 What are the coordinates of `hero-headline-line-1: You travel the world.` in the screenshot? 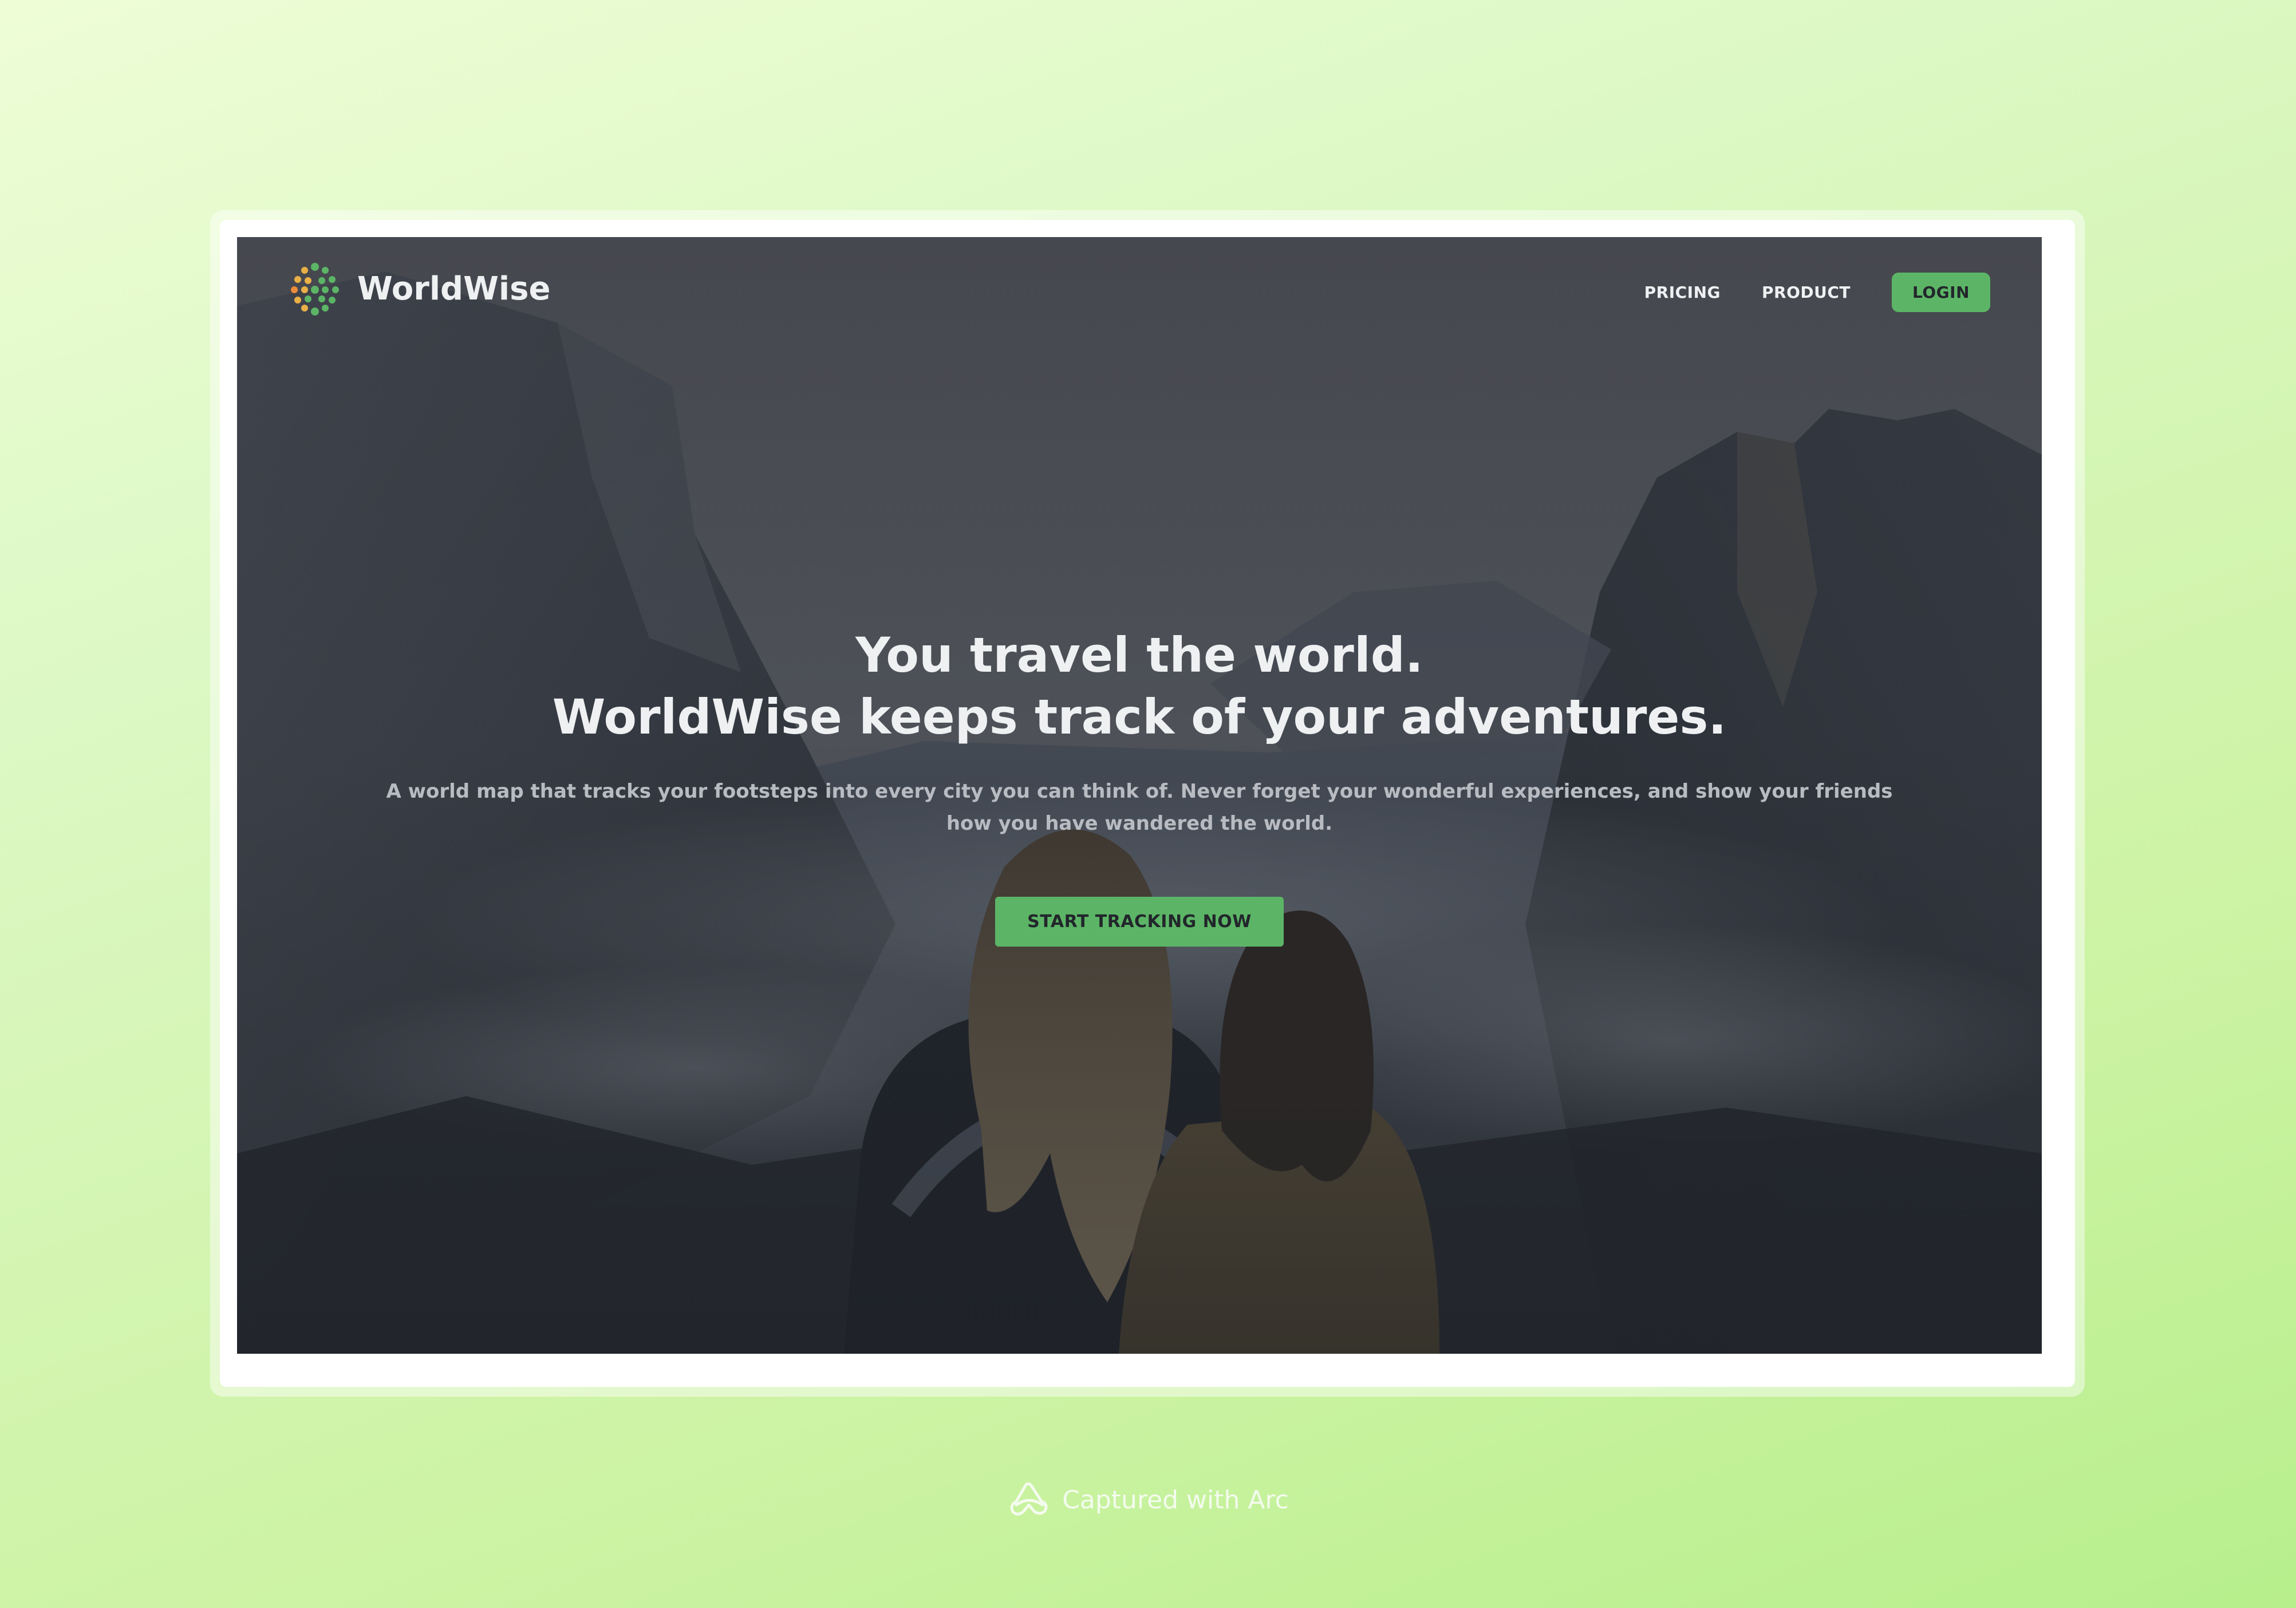 It's located at (1139, 655).